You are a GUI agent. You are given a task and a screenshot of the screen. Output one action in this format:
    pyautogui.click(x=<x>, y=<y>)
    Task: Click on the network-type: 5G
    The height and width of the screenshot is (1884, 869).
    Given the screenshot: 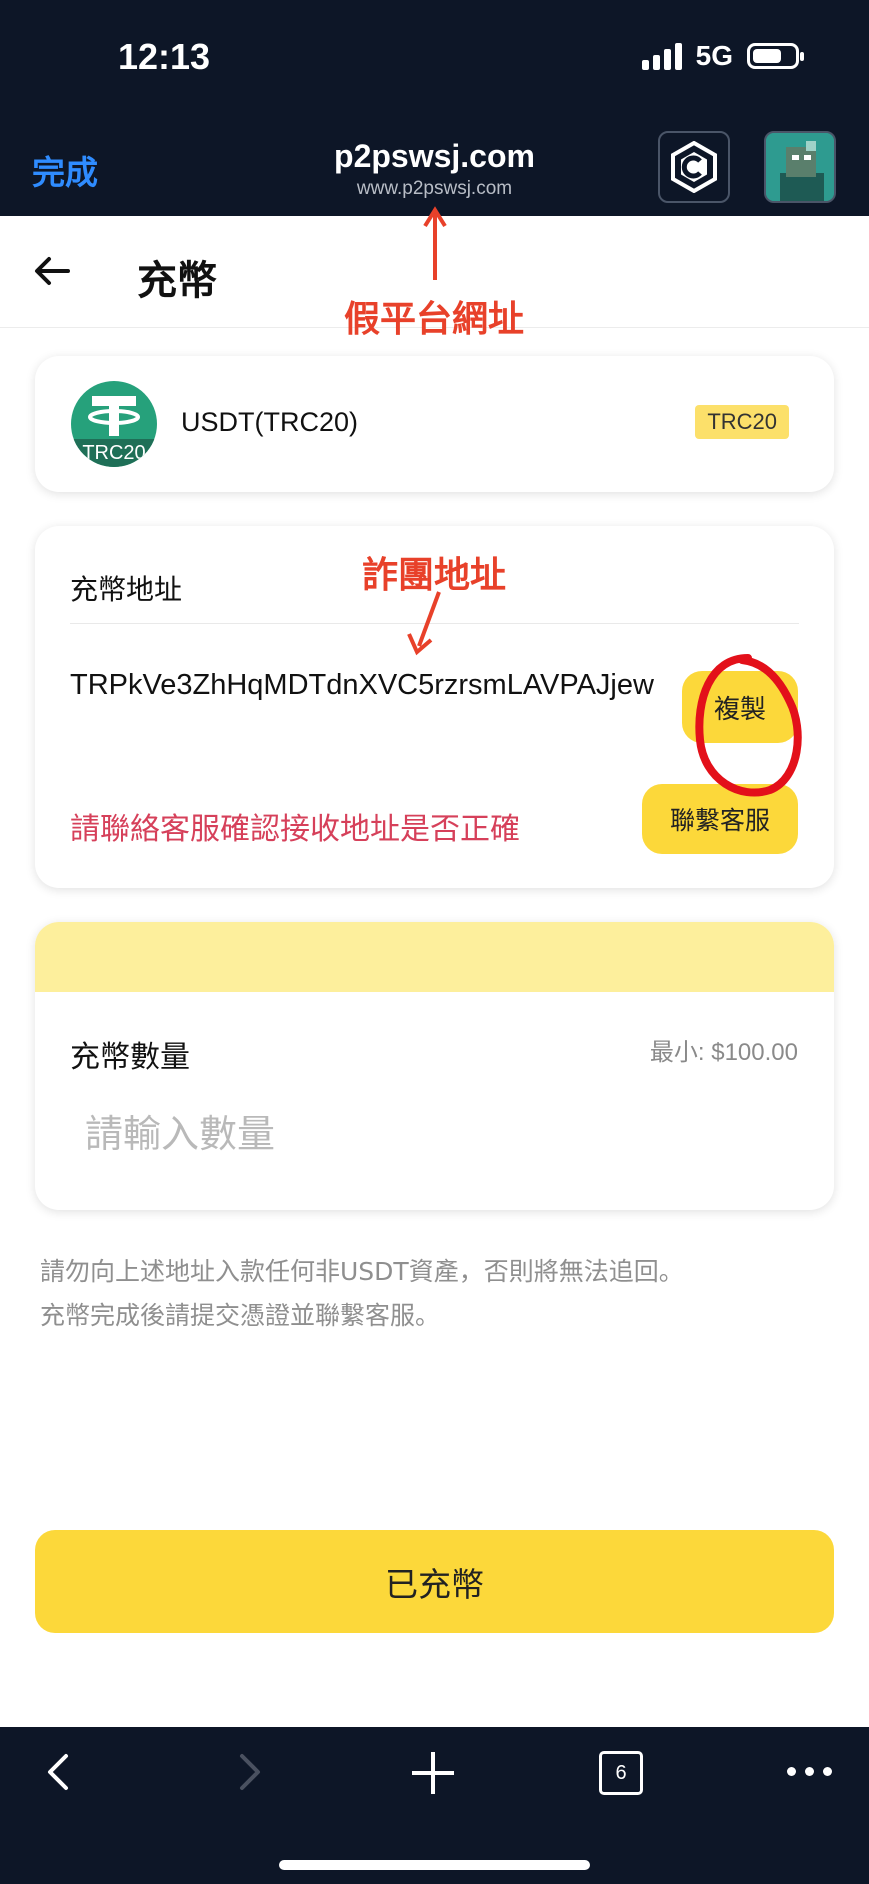 What is the action you would take?
    pyautogui.click(x=714, y=55)
    